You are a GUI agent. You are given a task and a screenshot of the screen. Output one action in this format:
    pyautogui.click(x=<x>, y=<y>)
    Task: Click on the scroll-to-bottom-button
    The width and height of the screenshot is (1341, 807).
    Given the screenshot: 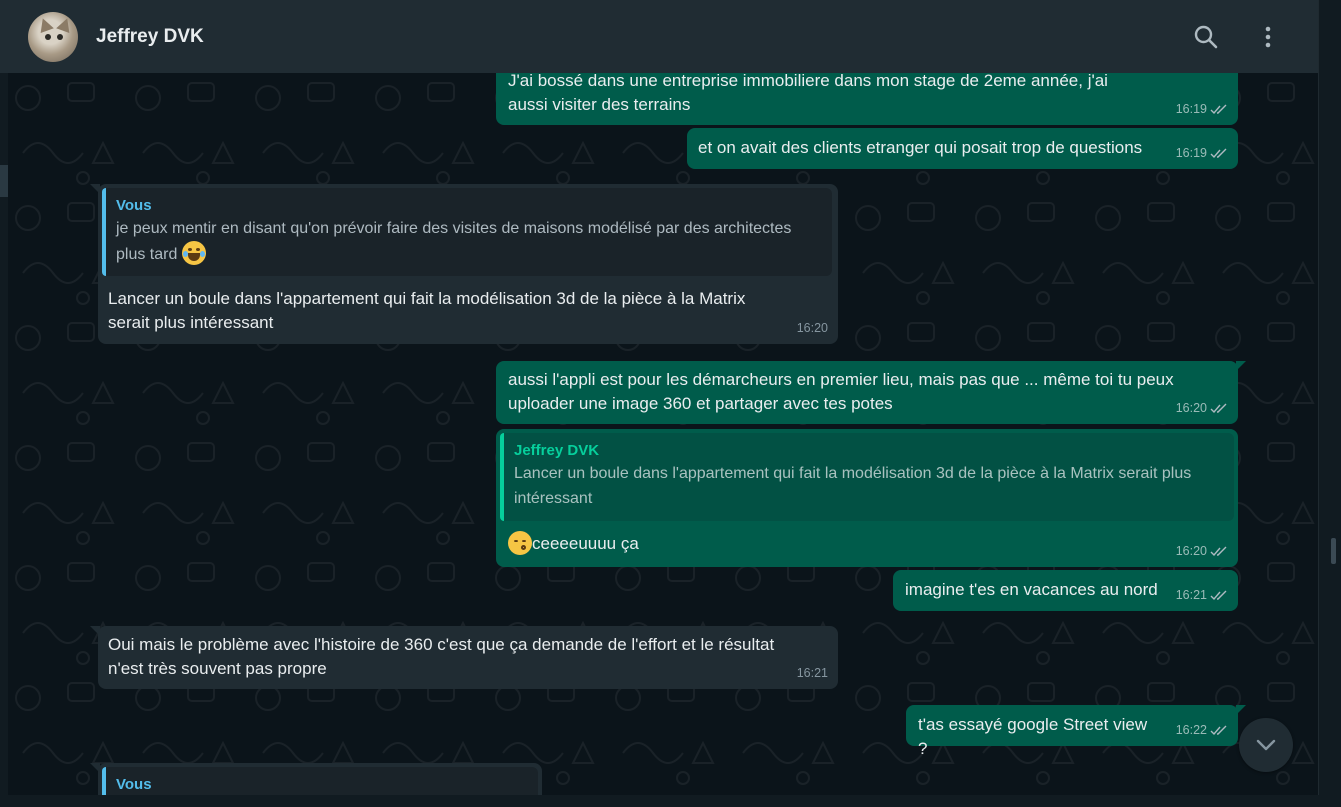 What is the action you would take?
    pyautogui.click(x=1266, y=745)
    